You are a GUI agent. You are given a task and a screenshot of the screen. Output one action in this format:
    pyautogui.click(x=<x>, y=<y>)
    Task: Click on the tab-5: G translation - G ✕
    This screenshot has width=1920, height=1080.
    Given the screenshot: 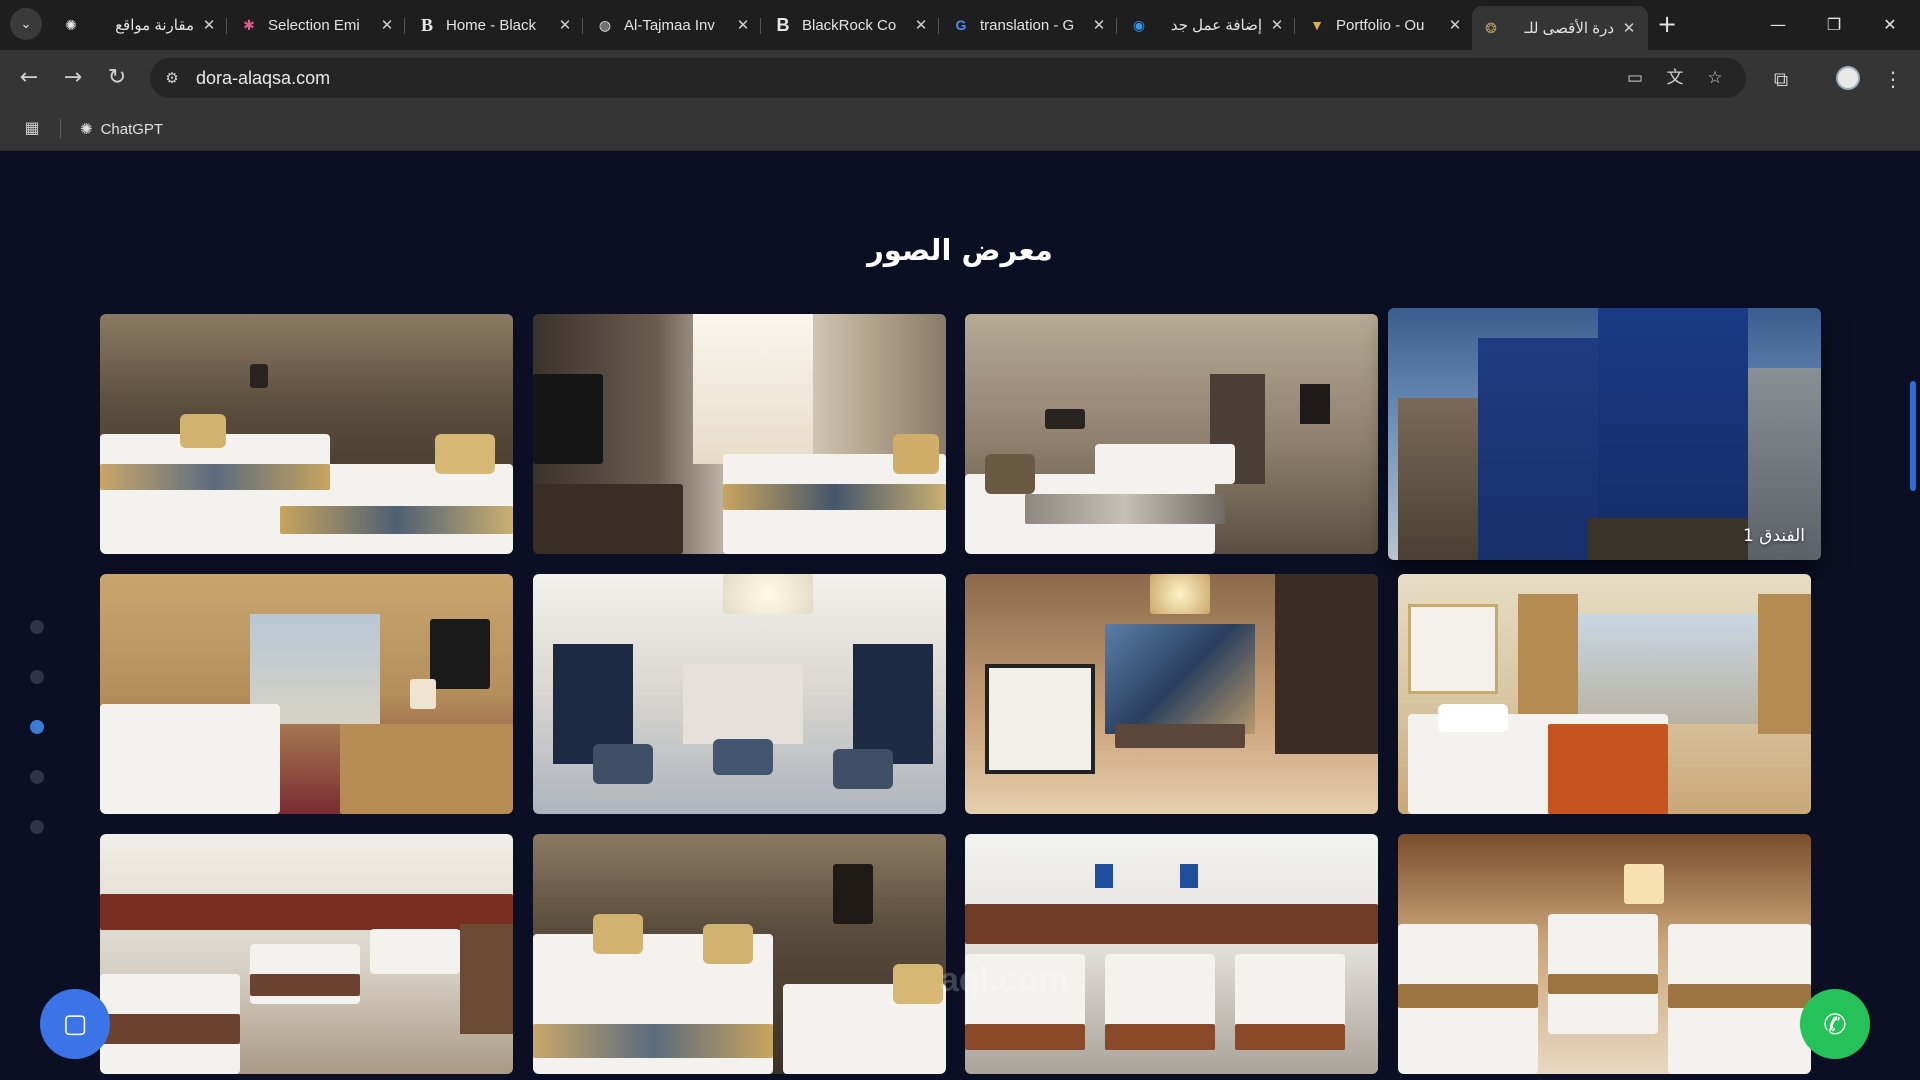 What is the action you would take?
    pyautogui.click(x=1030, y=25)
    